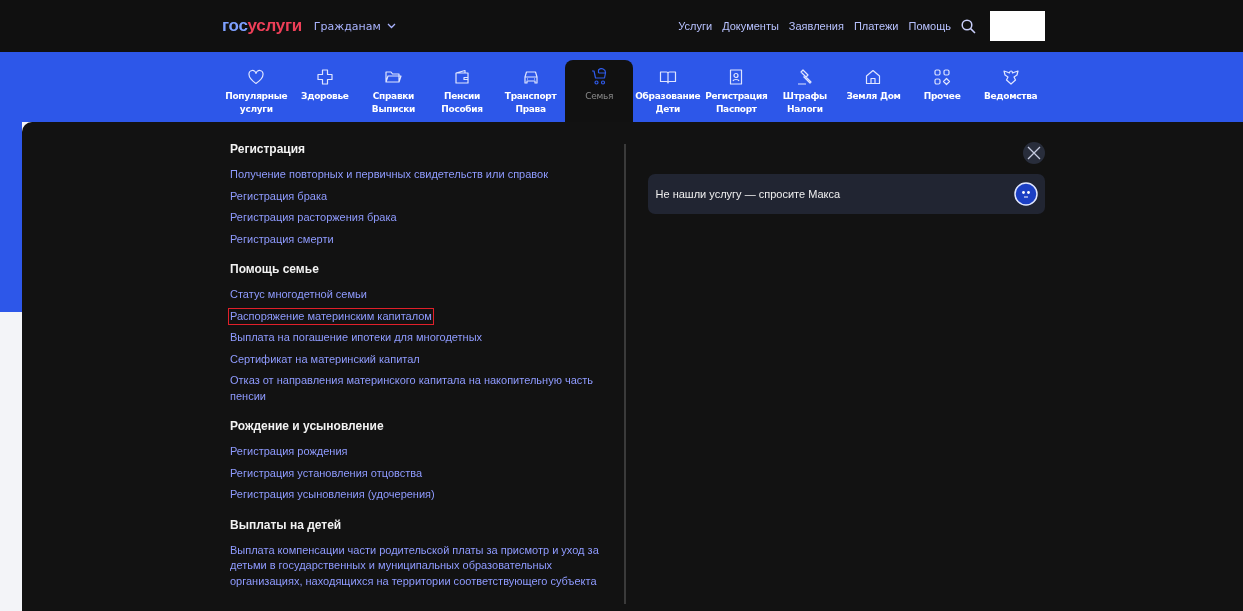  What do you see at coordinates (968, 26) in the screenshot?
I see `search-icon` at bounding box center [968, 26].